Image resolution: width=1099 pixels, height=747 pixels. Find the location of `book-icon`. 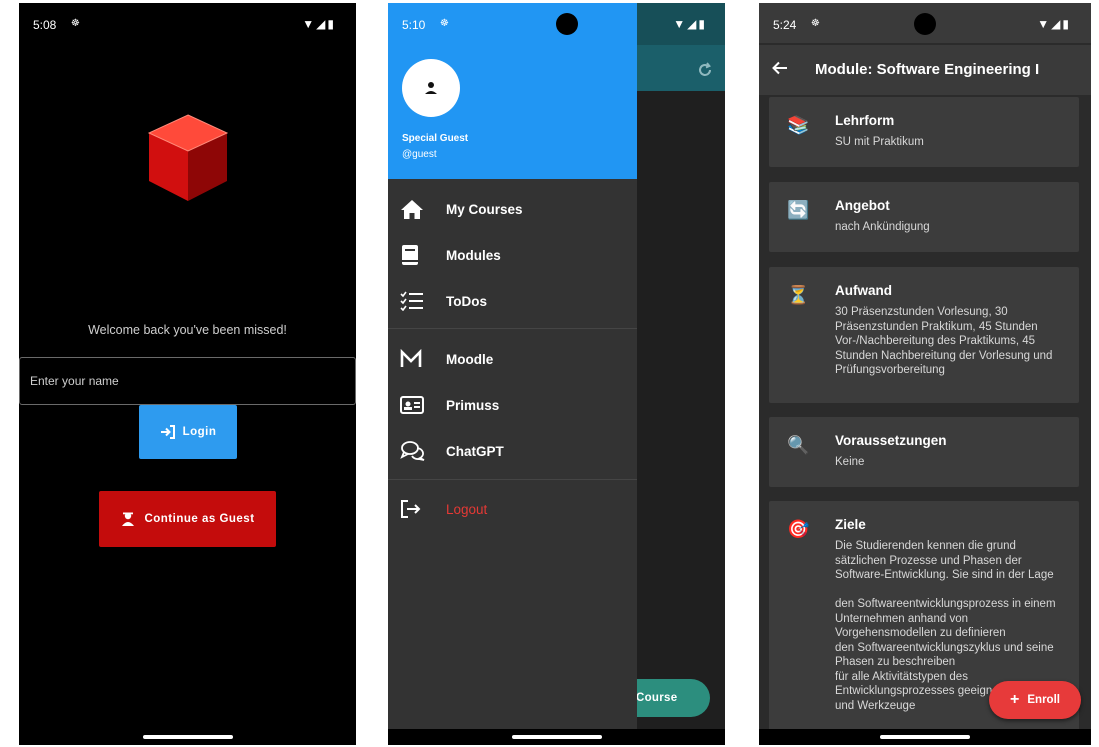

book-icon is located at coordinates (417, 255).